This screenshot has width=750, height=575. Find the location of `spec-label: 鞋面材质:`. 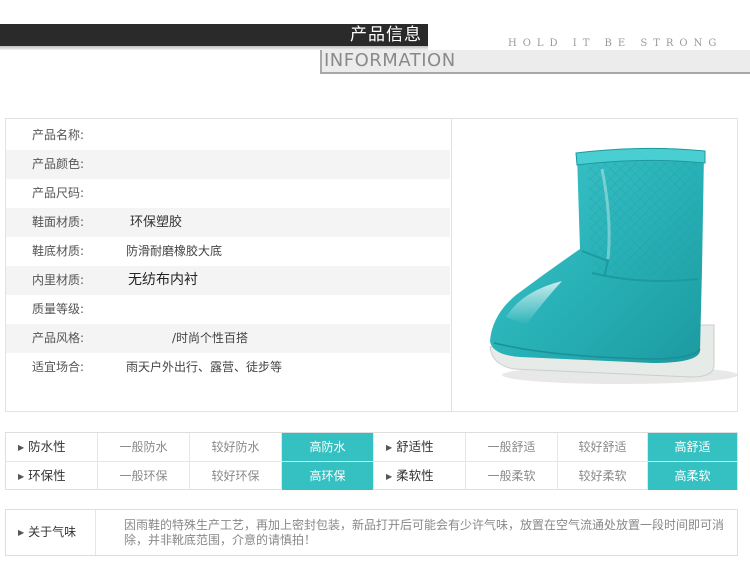

spec-label: 鞋面材质: is located at coordinates (58, 222).